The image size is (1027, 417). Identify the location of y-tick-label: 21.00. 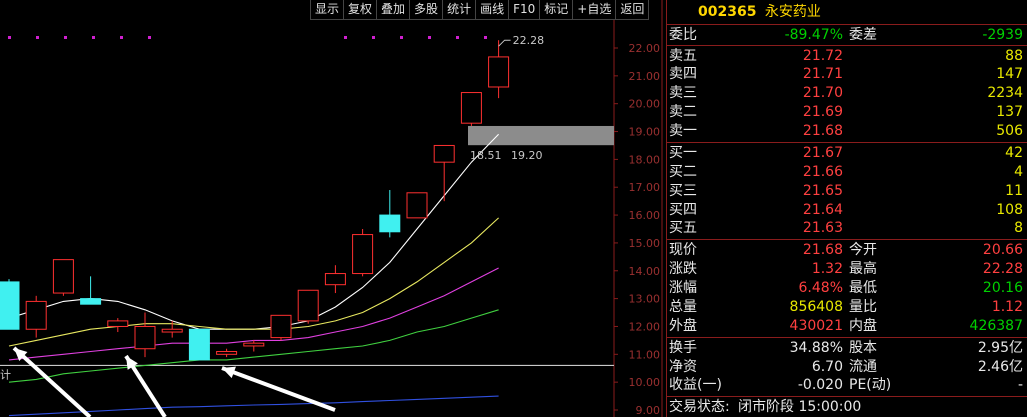
(645, 76).